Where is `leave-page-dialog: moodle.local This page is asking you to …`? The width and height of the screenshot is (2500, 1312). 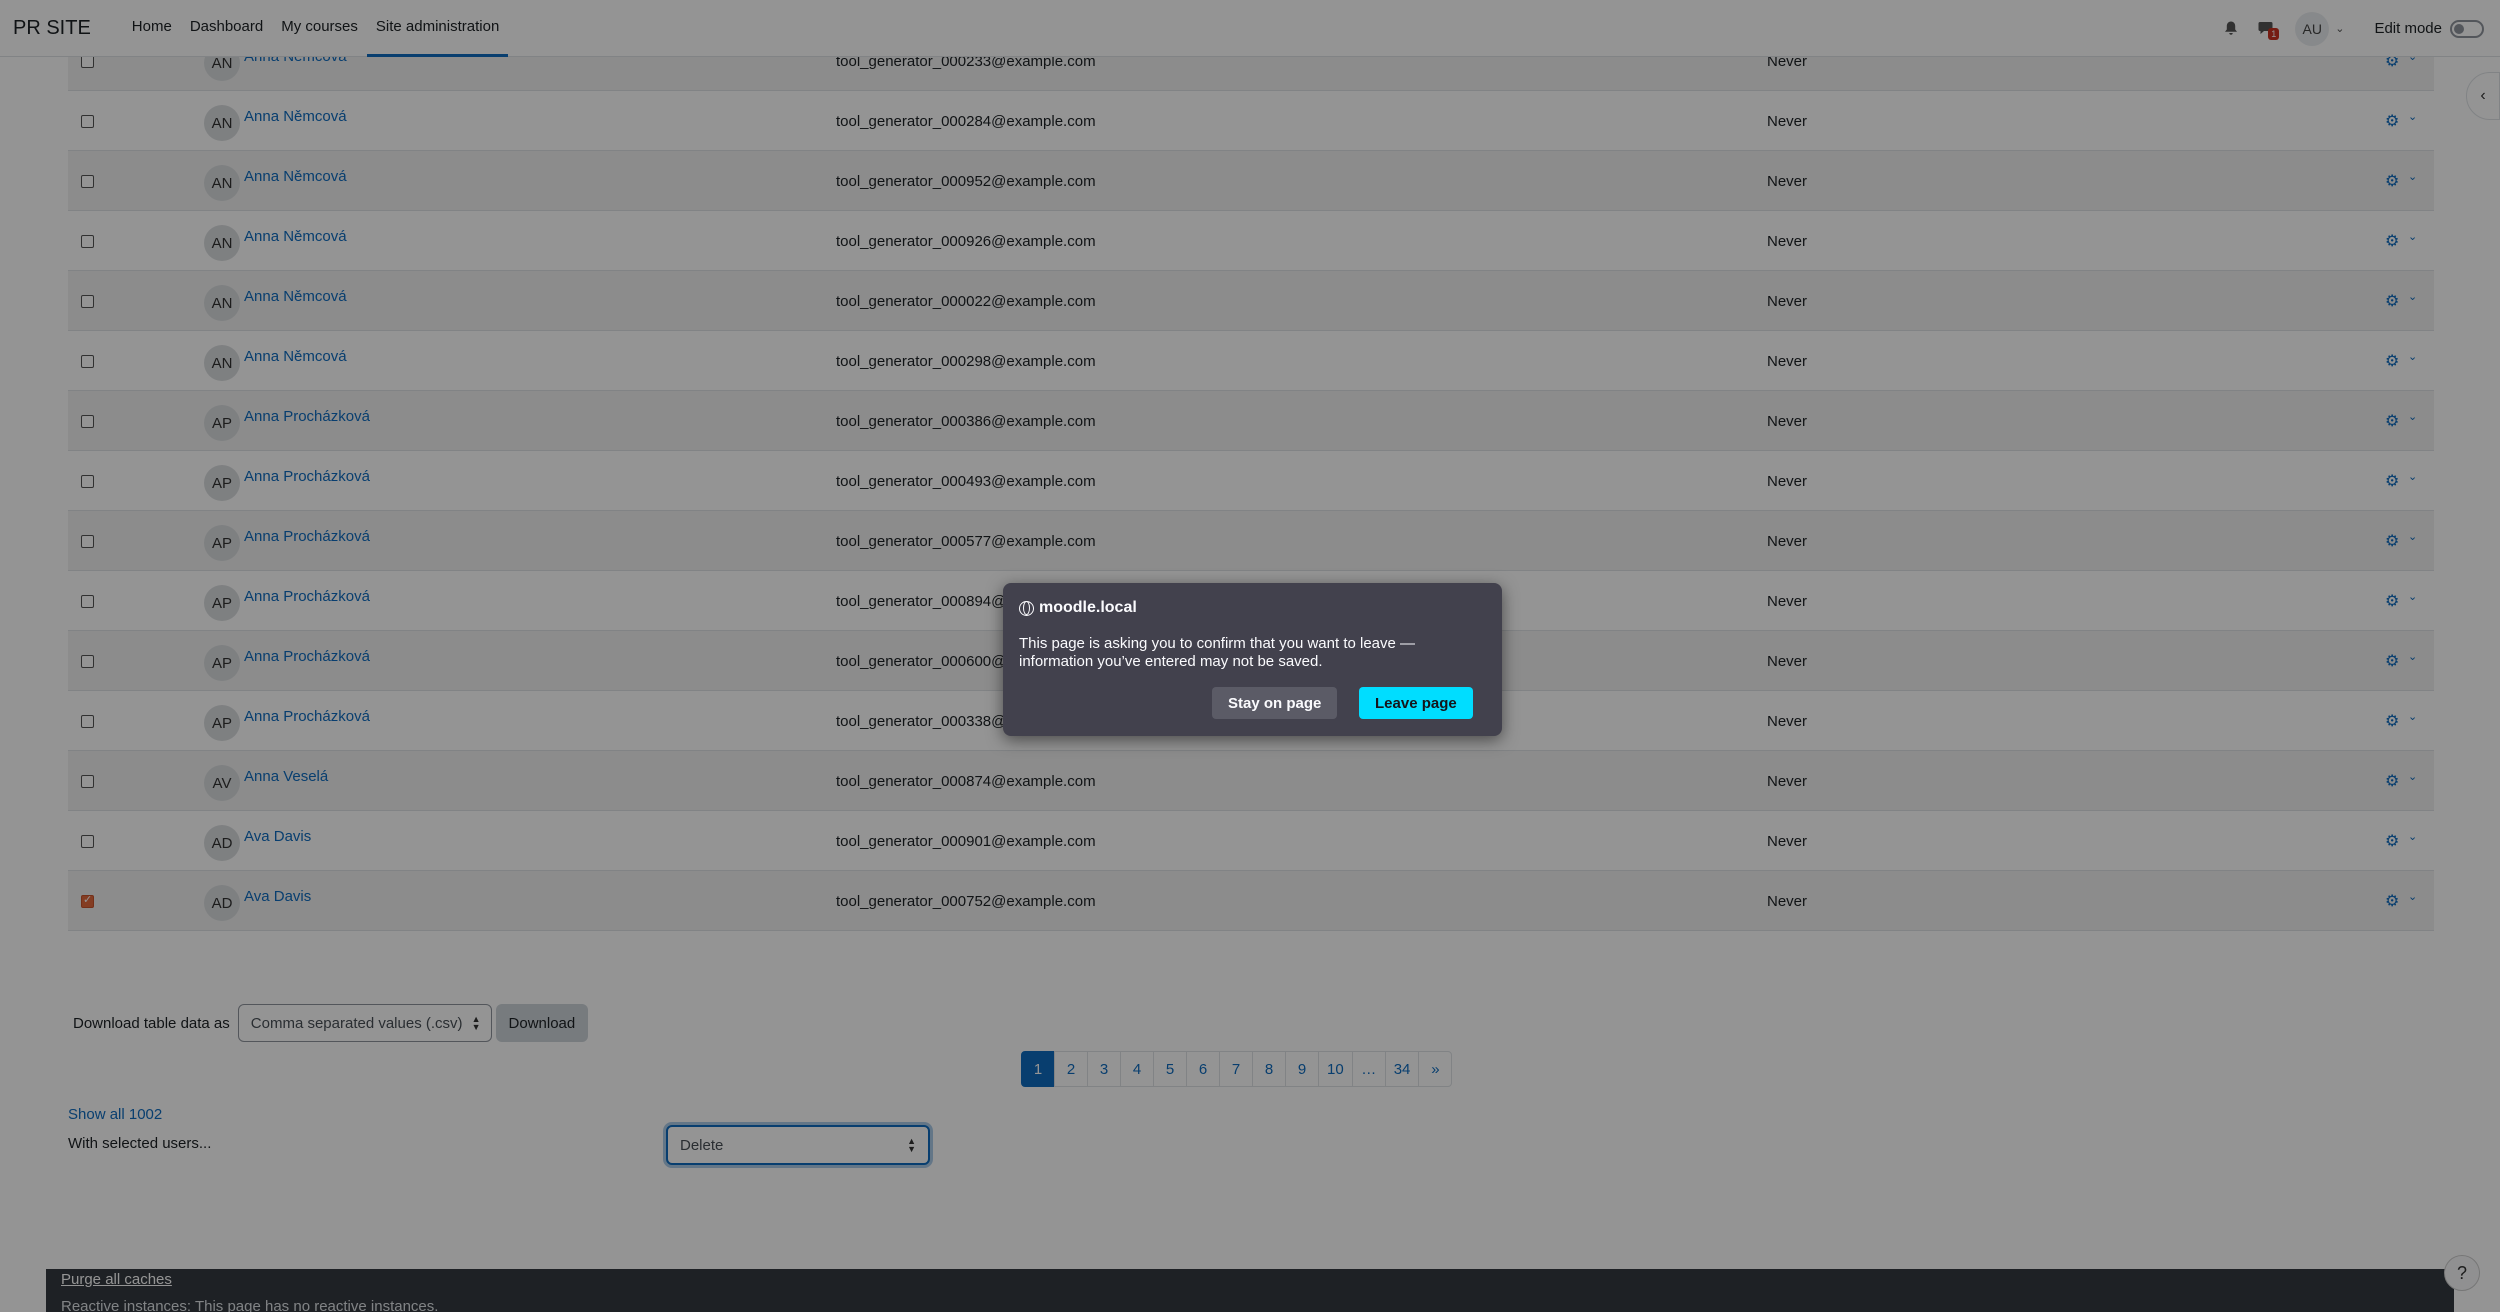
leave-page-dialog: moodle.local This page is asking you to … is located at coordinates (1252, 659).